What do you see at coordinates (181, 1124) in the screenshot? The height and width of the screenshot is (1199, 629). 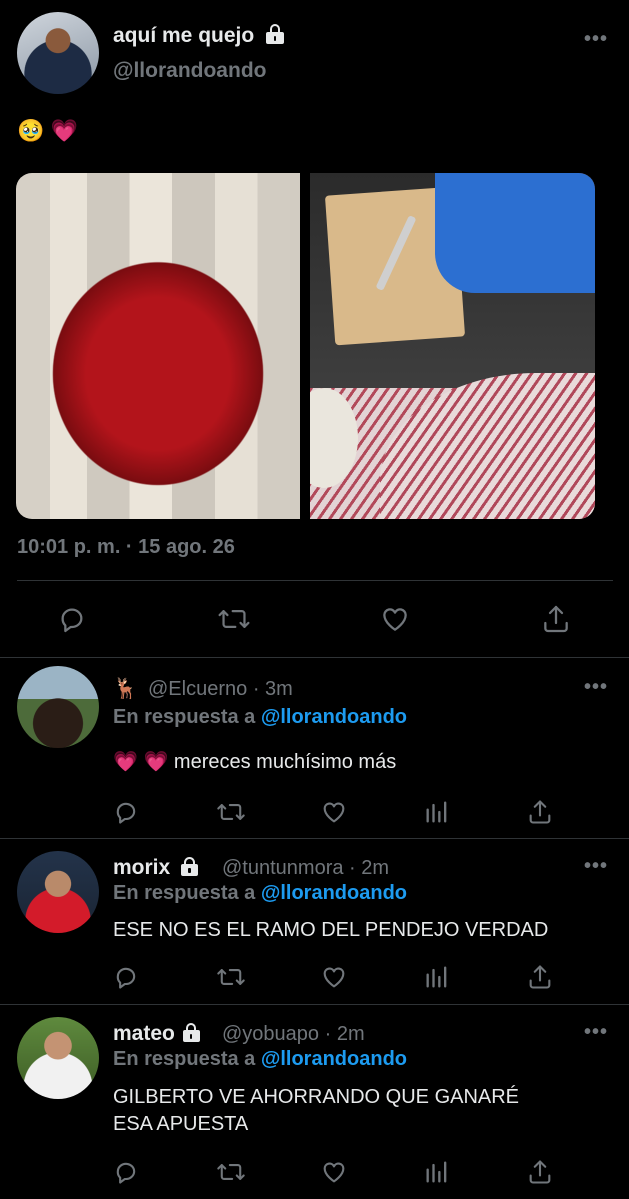 I see `reply-text-line: ESA APUESTA` at bounding box center [181, 1124].